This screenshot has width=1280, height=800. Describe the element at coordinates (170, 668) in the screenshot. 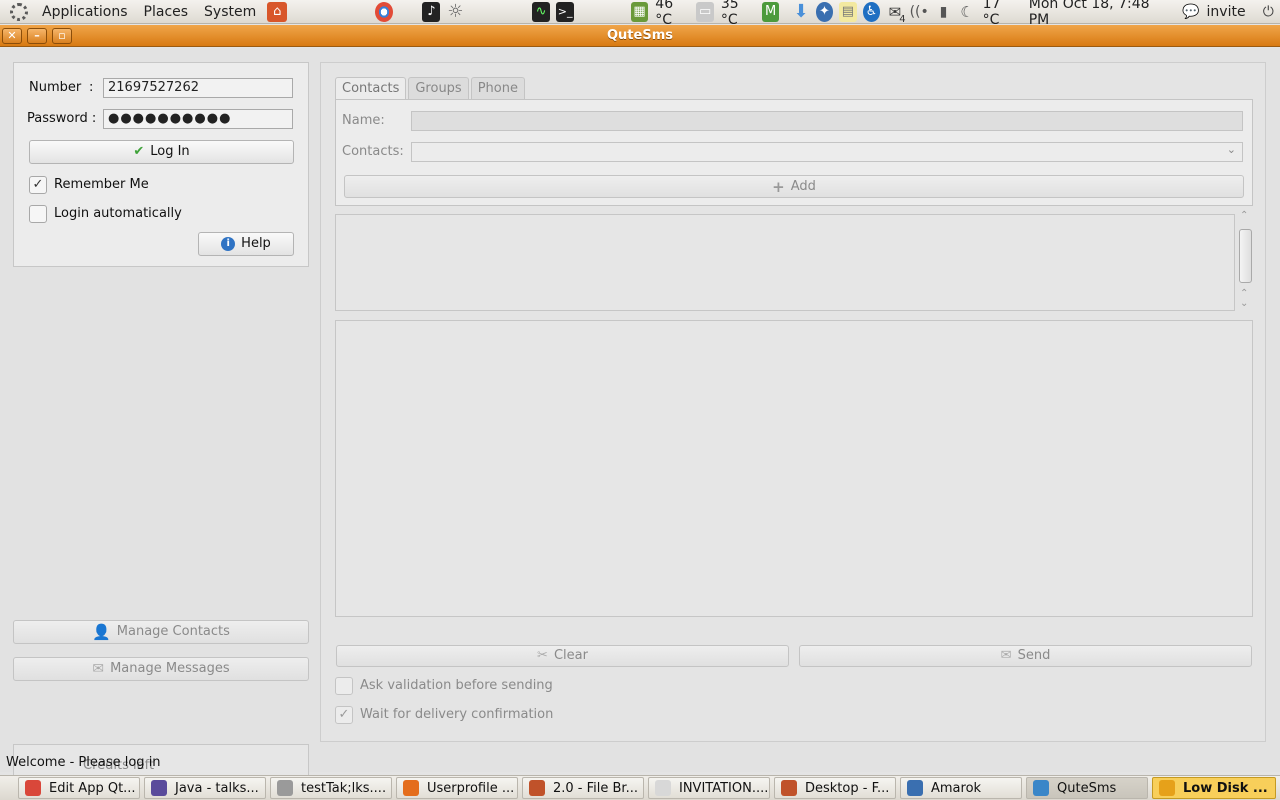

I see `manage-messages-label: Manage Messages` at that location.